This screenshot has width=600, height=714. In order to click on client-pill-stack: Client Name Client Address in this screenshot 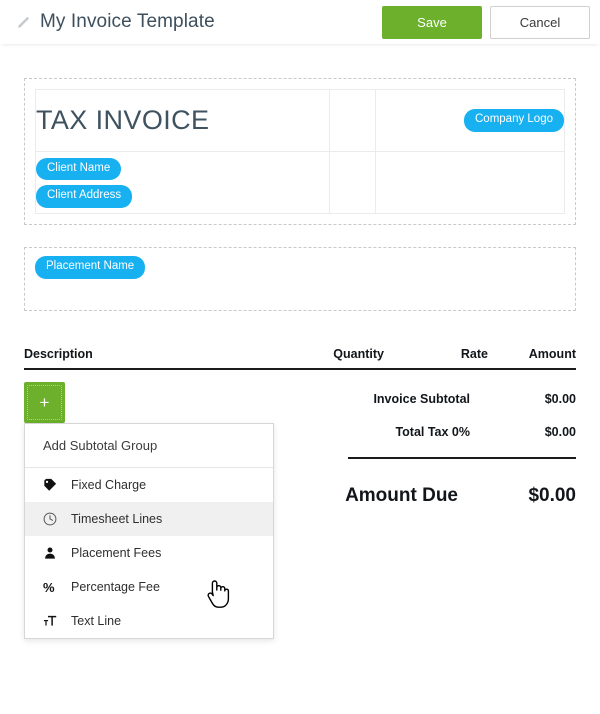, I will do `click(182, 182)`.